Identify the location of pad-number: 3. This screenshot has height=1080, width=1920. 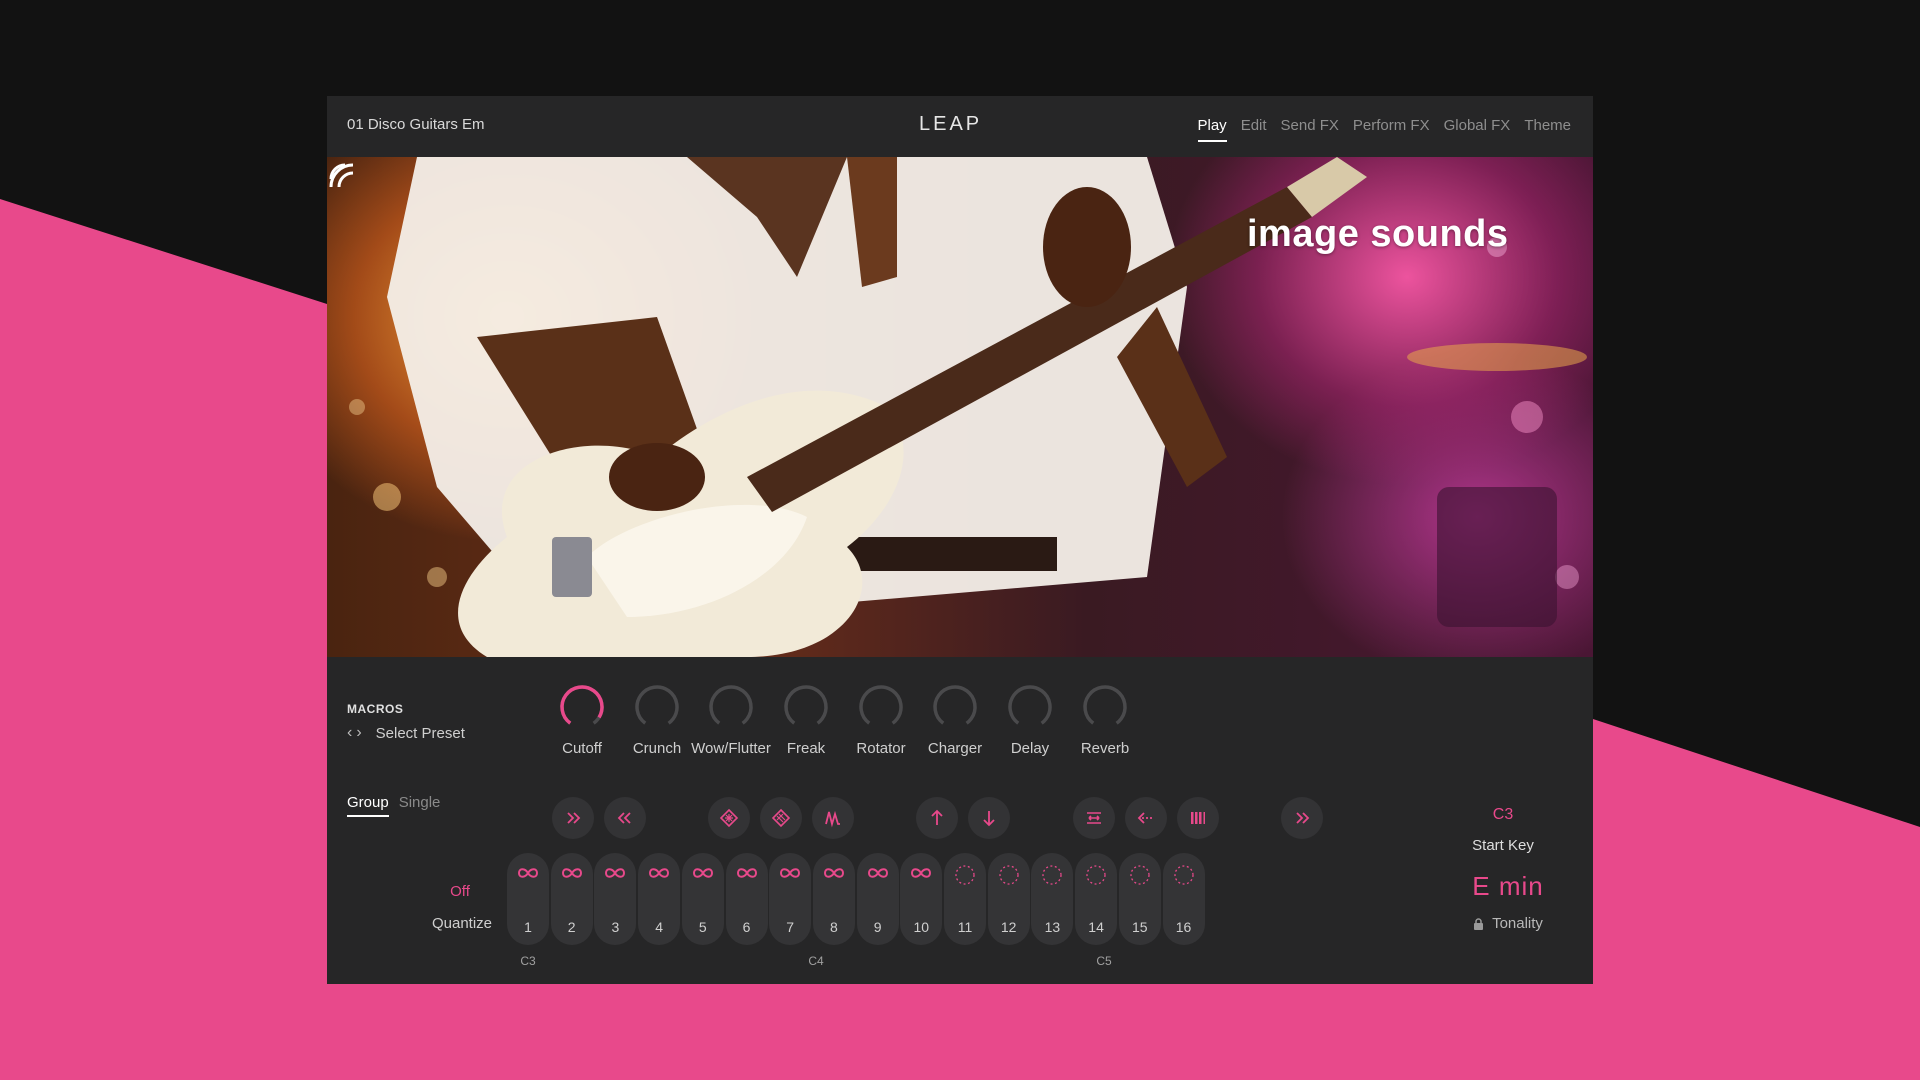
(615, 927).